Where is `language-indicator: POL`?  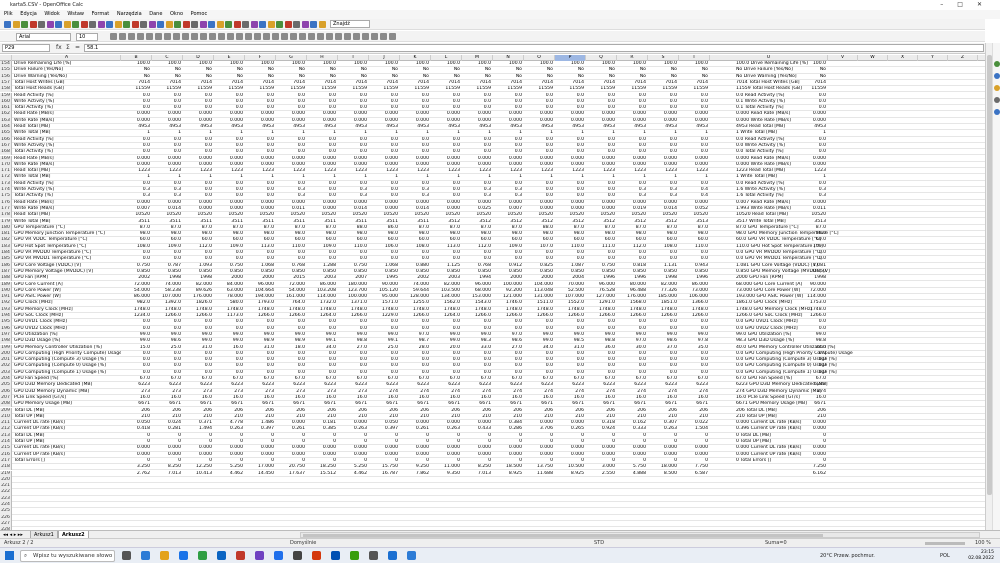
language-indicator: POL is located at coordinates (945, 556).